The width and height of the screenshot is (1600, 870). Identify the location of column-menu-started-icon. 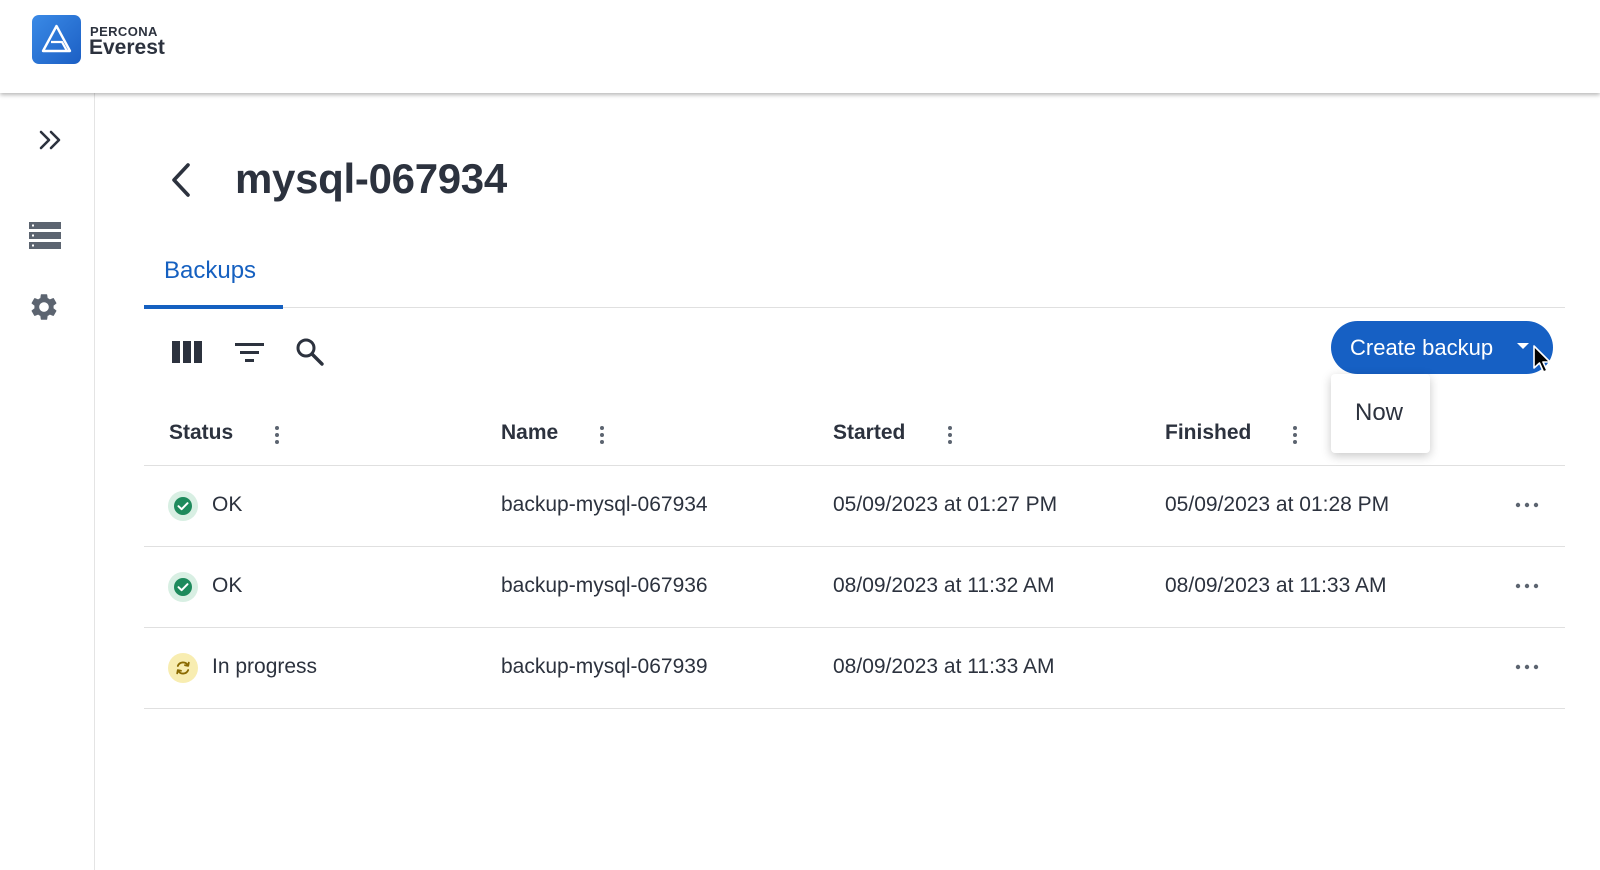
(950, 437).